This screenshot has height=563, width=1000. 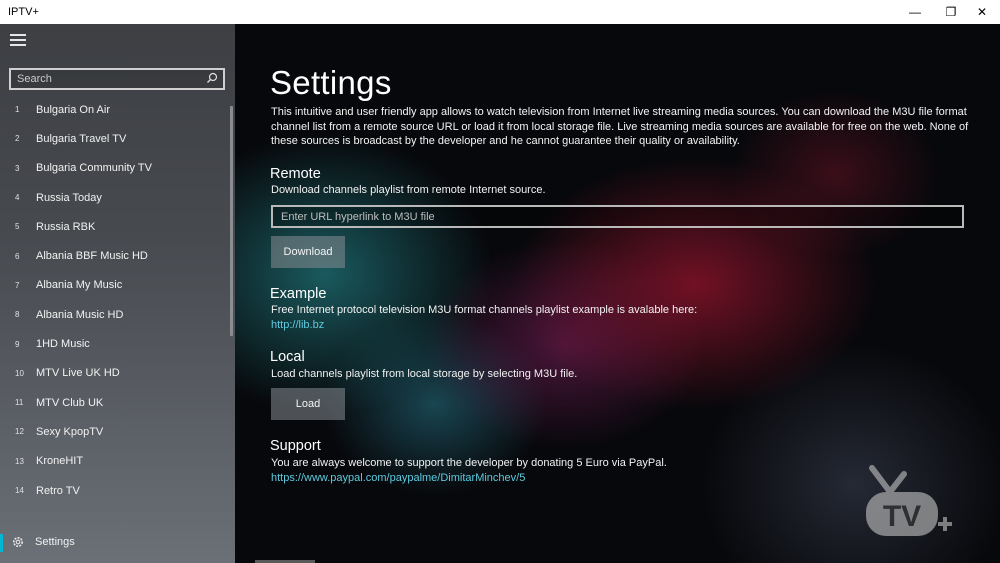 I want to click on channel-number: 14, so click(x=19, y=490).